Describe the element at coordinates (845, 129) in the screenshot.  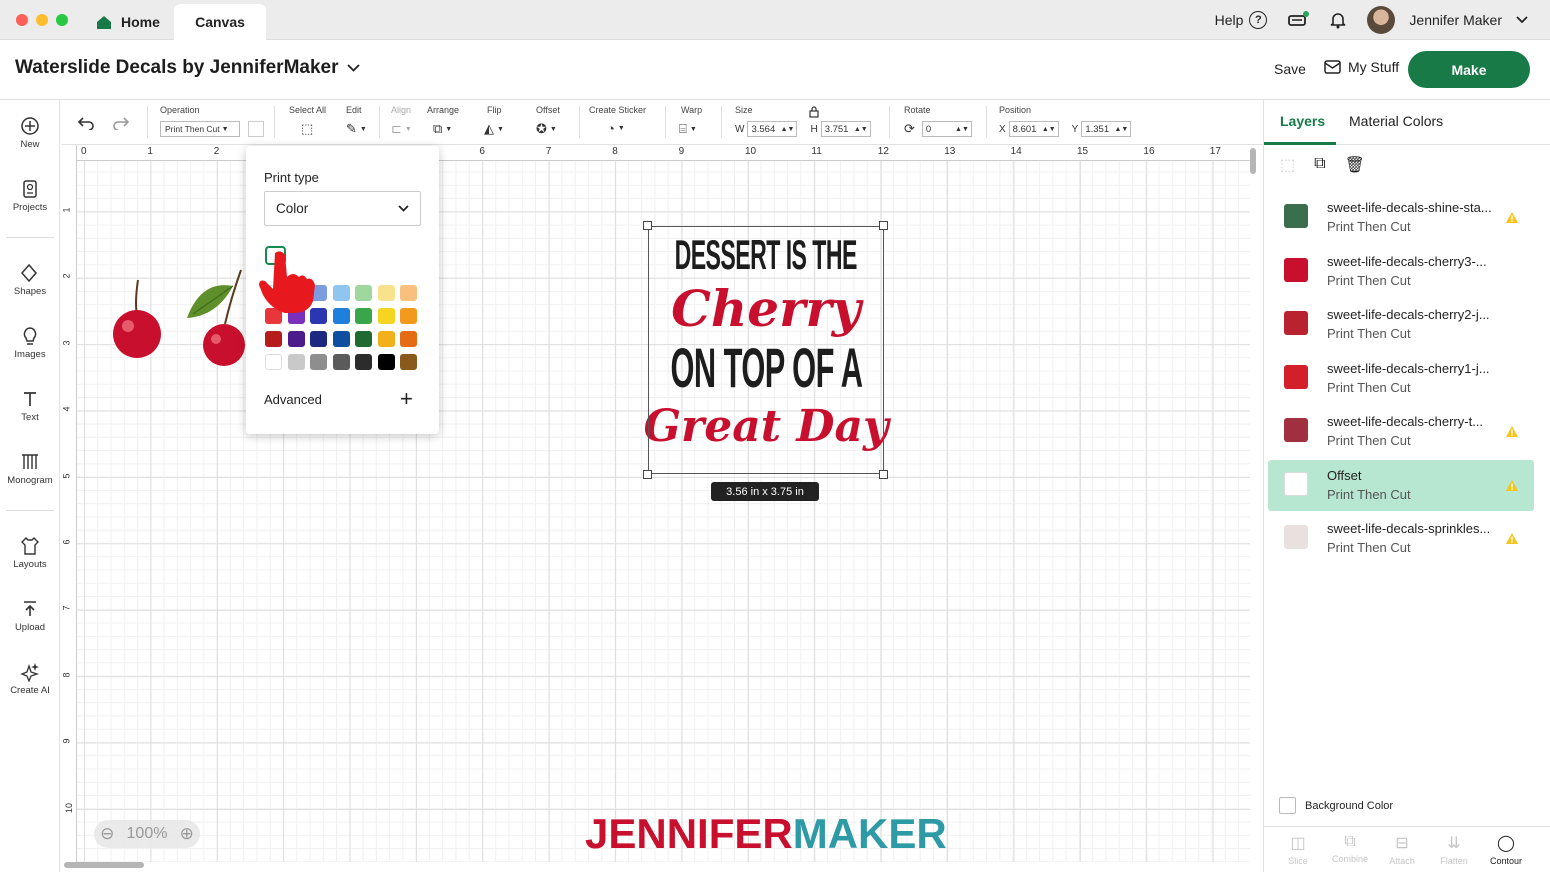
I see `height-input: 3.751 ▲▼` at that location.